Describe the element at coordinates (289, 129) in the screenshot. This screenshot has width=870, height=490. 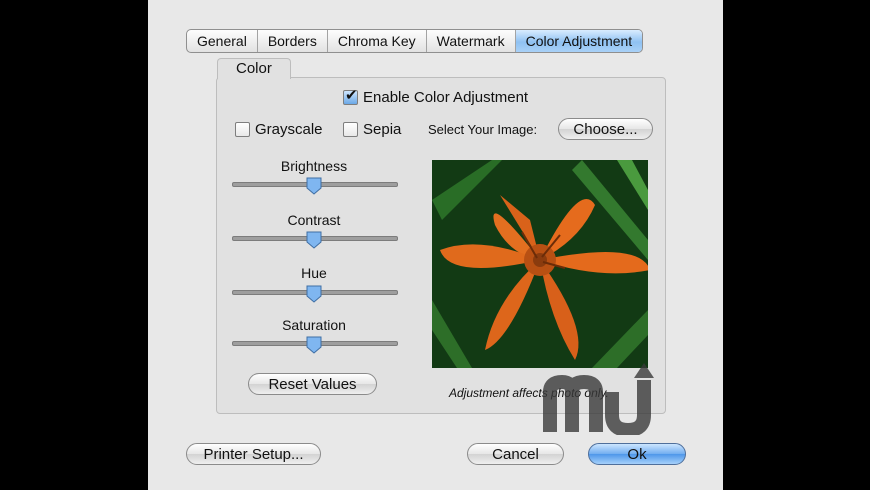
I see `grayscale-label: Grayscale` at that location.